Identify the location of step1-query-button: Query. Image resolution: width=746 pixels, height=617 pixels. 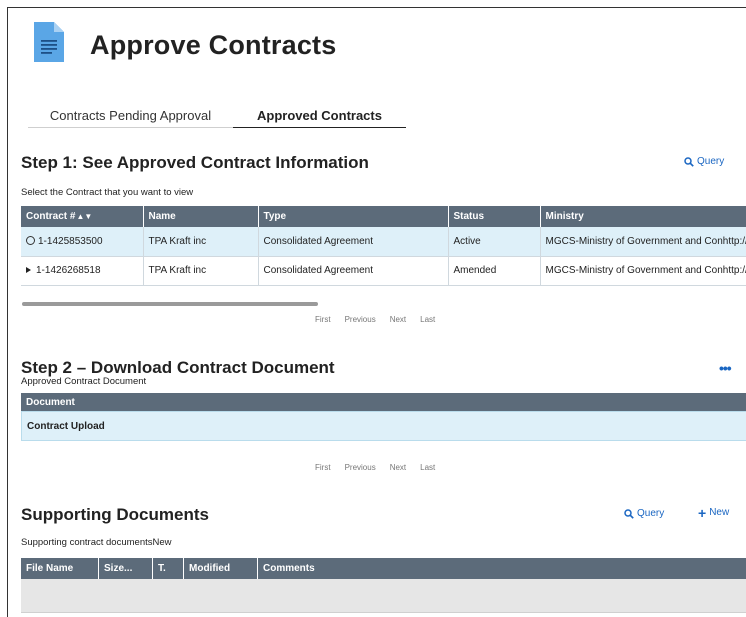
(704, 161).